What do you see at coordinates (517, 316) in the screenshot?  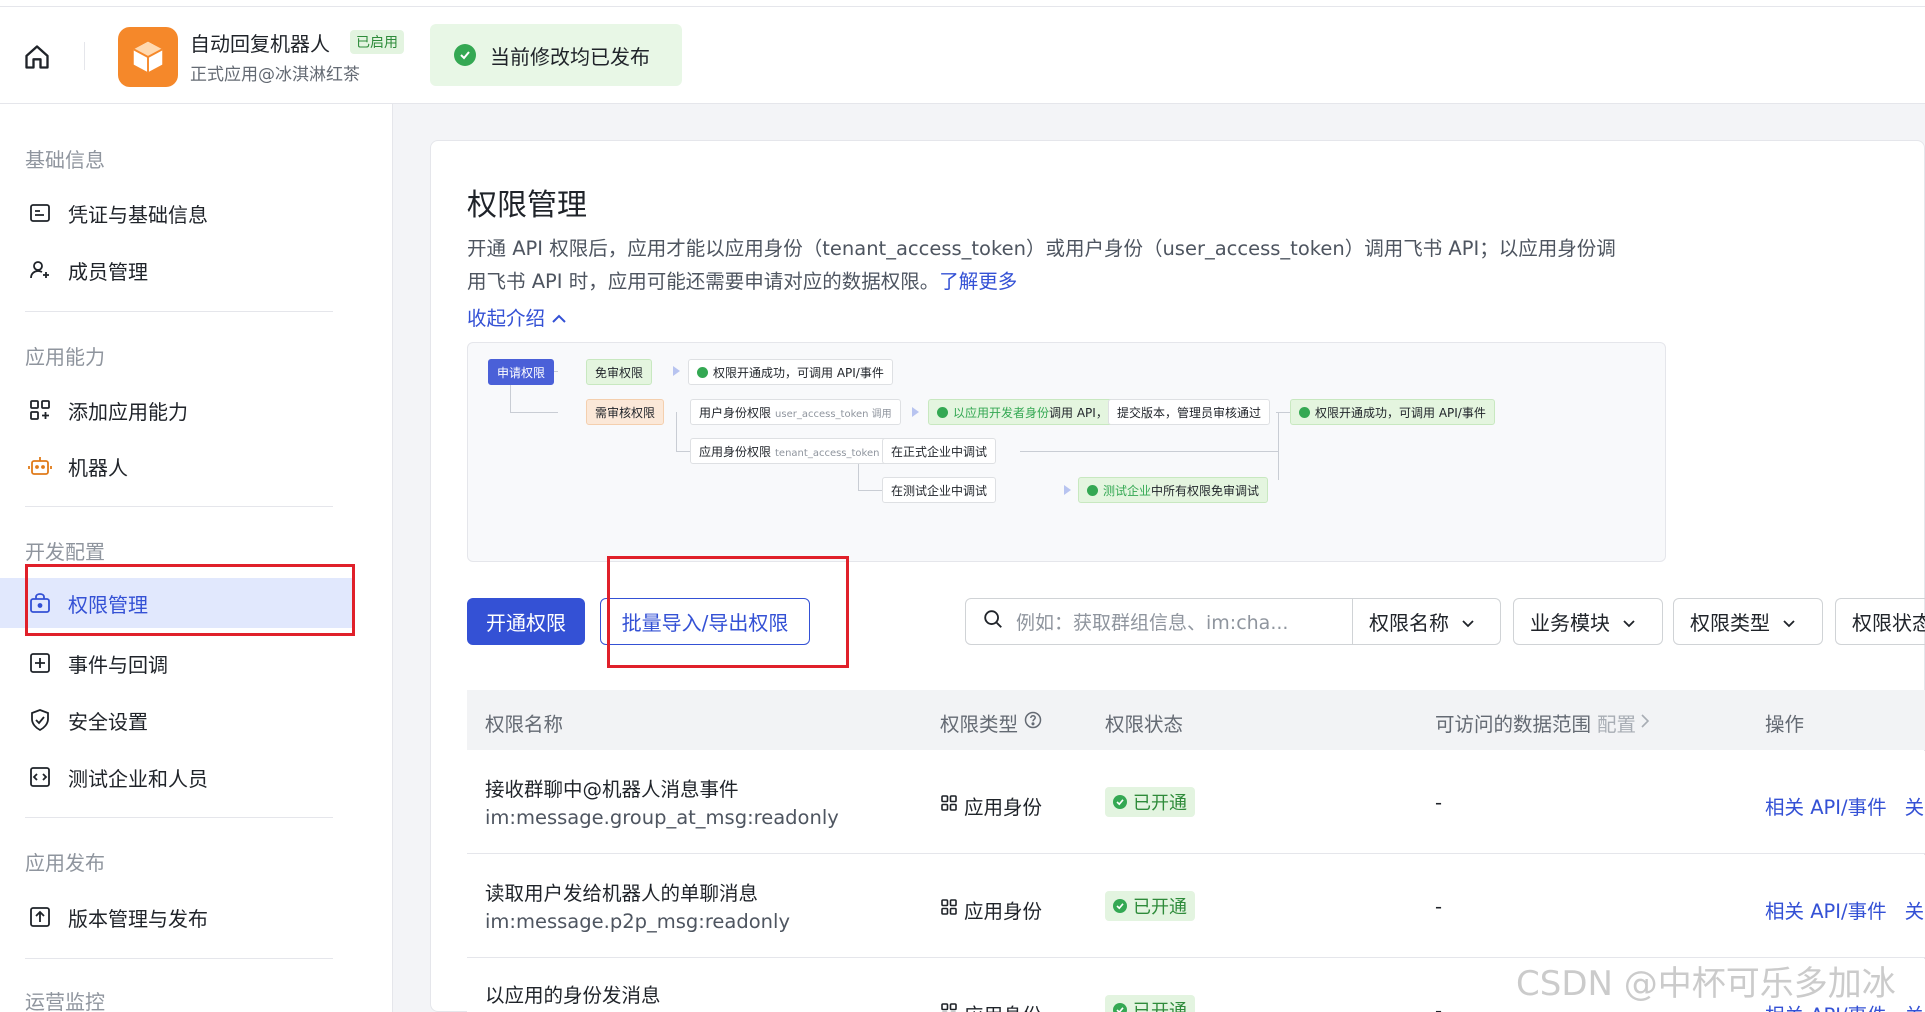 I see `collapse-intro-toggle: 收起介绍` at bounding box center [517, 316].